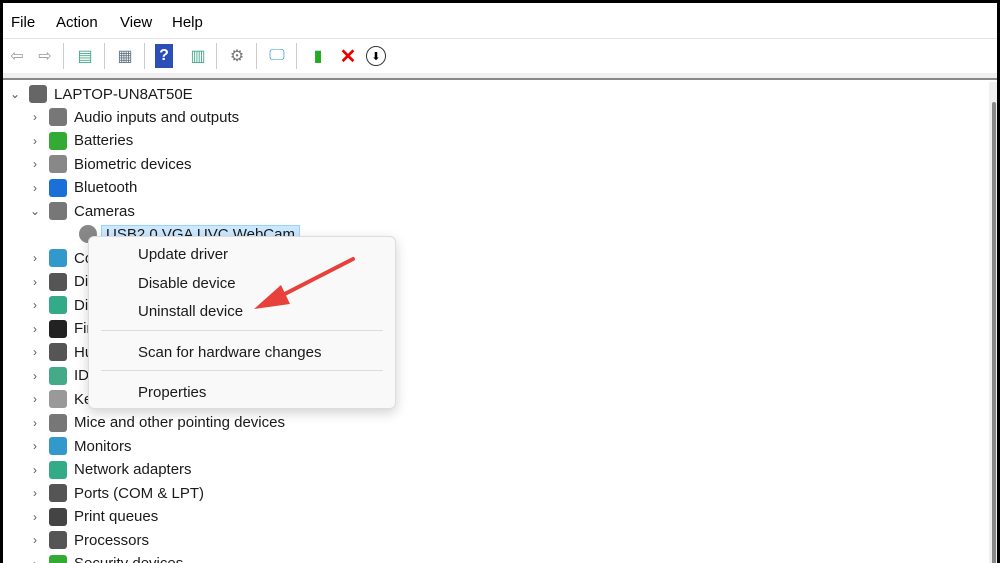 This screenshot has height=563, width=1000. Describe the element at coordinates (304, 283) in the screenshot. I see `annotation-arrow` at that location.